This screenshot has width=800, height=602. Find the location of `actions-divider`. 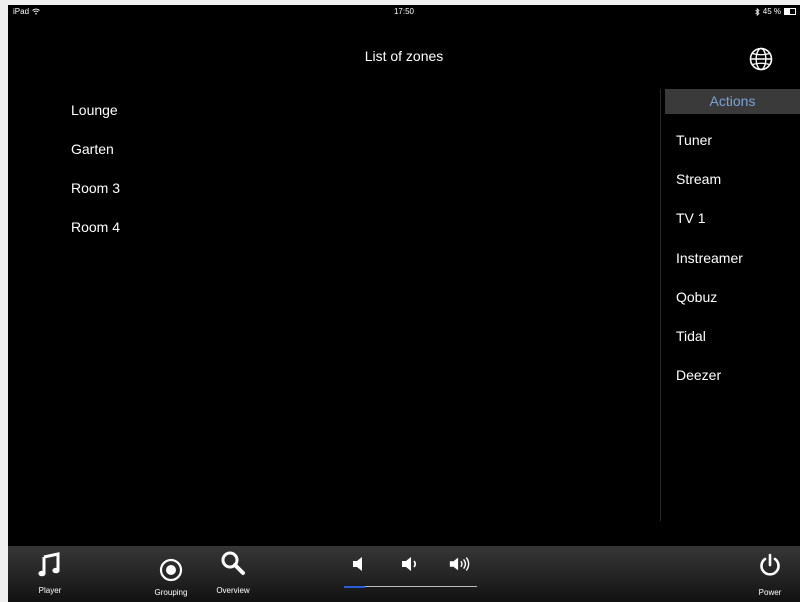

actions-divider is located at coordinates (660, 305).